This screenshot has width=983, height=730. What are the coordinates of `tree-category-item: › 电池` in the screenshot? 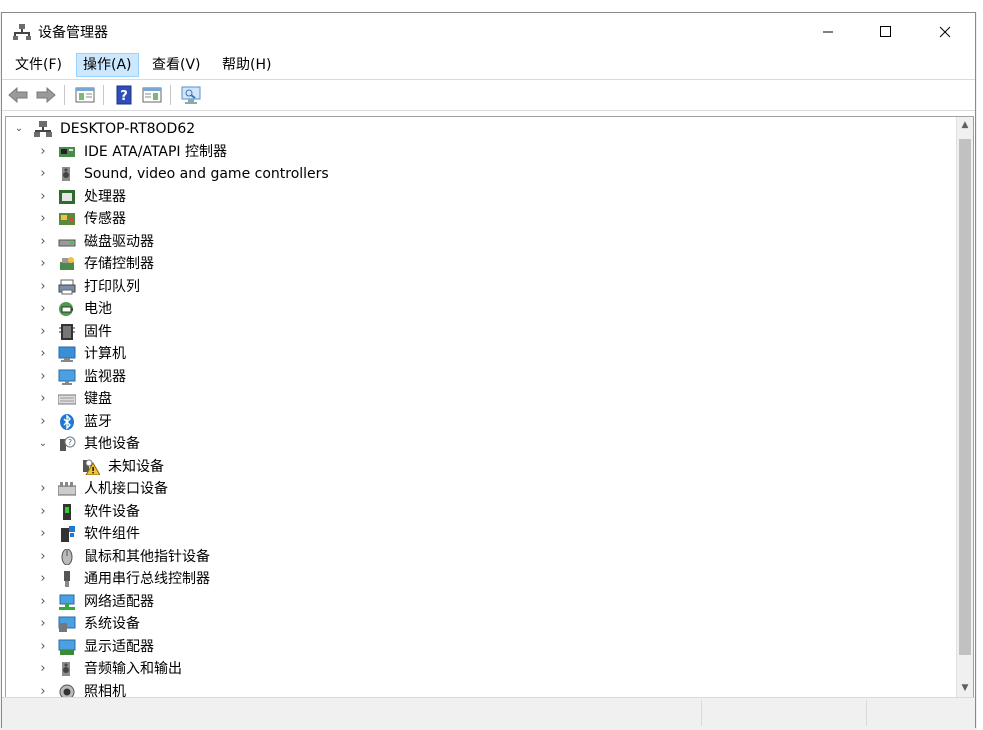 It's located at (476, 309).